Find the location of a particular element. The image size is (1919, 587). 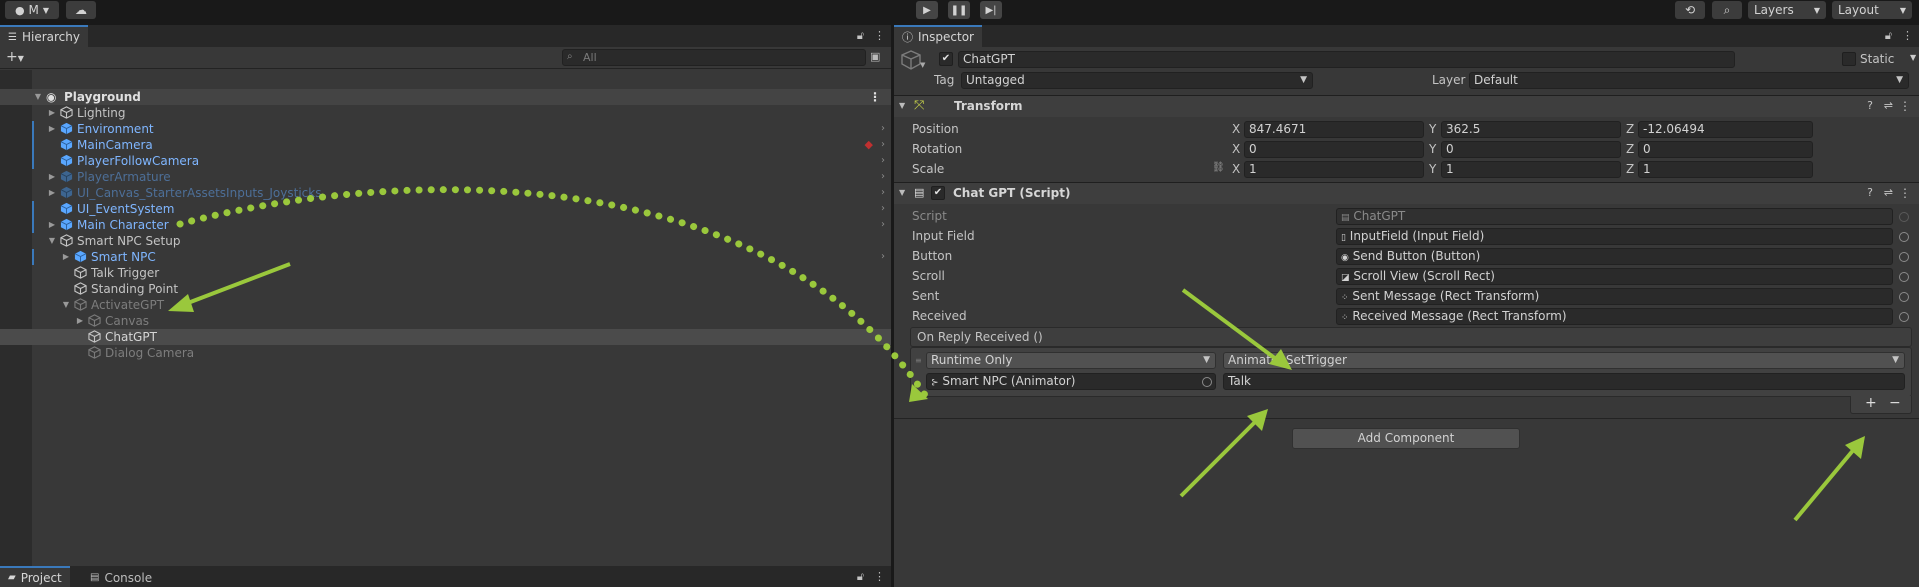

event-argument-field: Talk is located at coordinates (1564, 381).